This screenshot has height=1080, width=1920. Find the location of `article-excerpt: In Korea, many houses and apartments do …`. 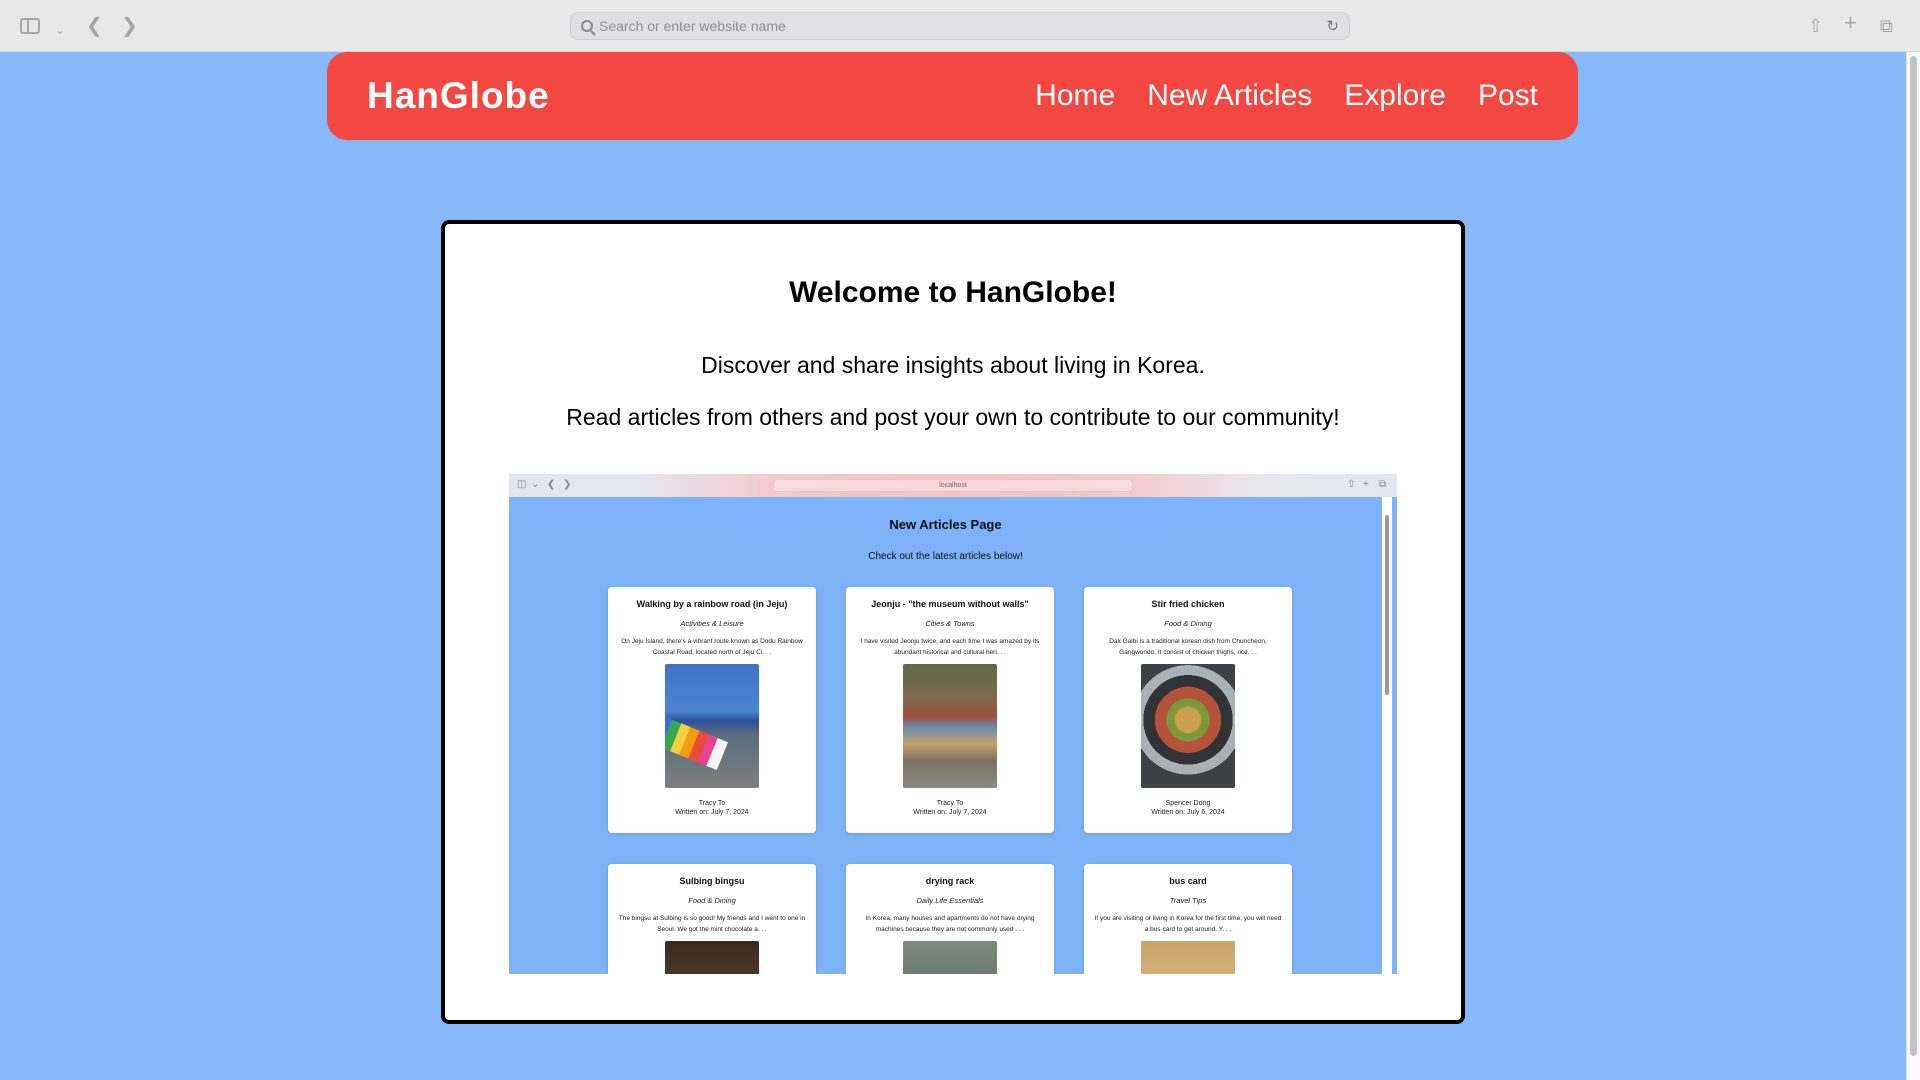

article-excerpt: In Korea, many houses and apartments do … is located at coordinates (950, 924).